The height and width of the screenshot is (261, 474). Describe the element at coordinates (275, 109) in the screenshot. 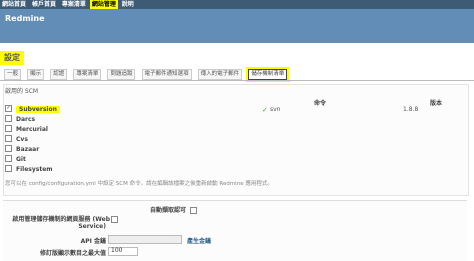

I see `svn-command: svn` at that location.